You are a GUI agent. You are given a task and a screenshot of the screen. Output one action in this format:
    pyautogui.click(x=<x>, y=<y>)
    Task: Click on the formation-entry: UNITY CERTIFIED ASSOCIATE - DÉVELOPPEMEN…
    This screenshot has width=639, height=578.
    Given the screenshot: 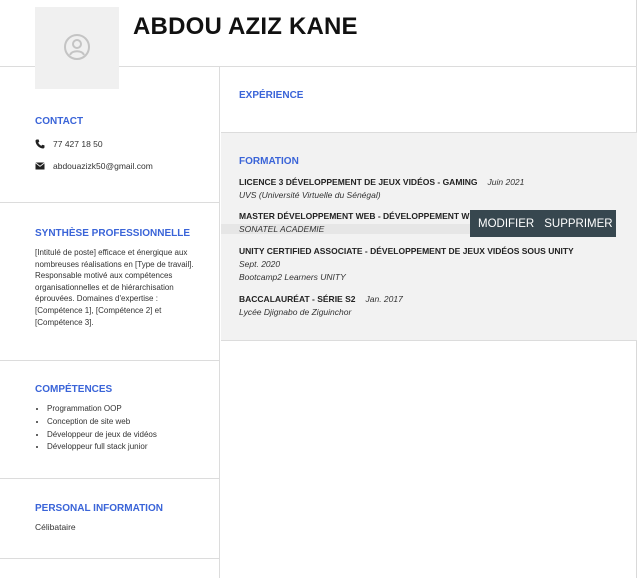 What is the action you would take?
    pyautogui.click(x=406, y=264)
    